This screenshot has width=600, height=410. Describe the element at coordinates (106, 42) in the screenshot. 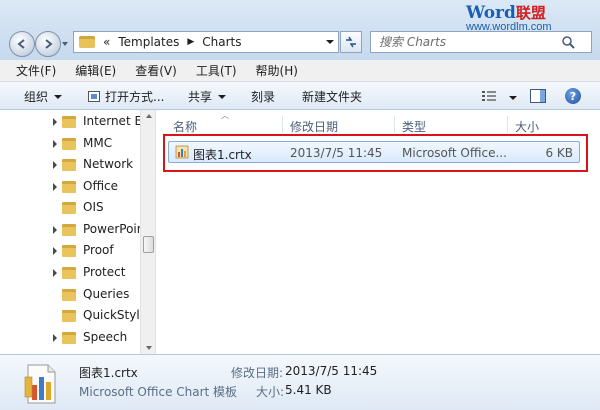

I see `breadcrumb-overflow: «` at that location.